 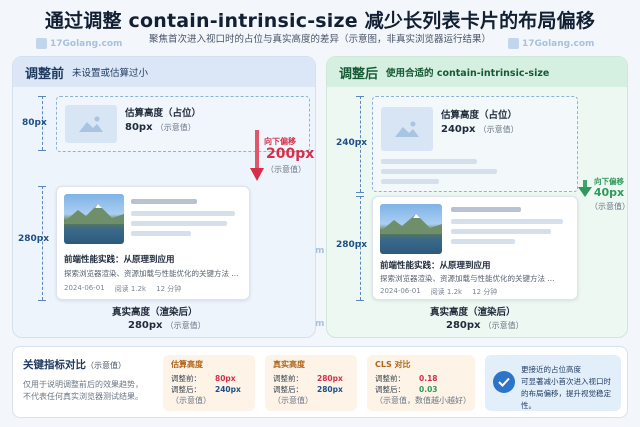 What do you see at coordinates (352, 245) in the screenshot?
I see `after-card-dim: 280px` at bounding box center [352, 245].